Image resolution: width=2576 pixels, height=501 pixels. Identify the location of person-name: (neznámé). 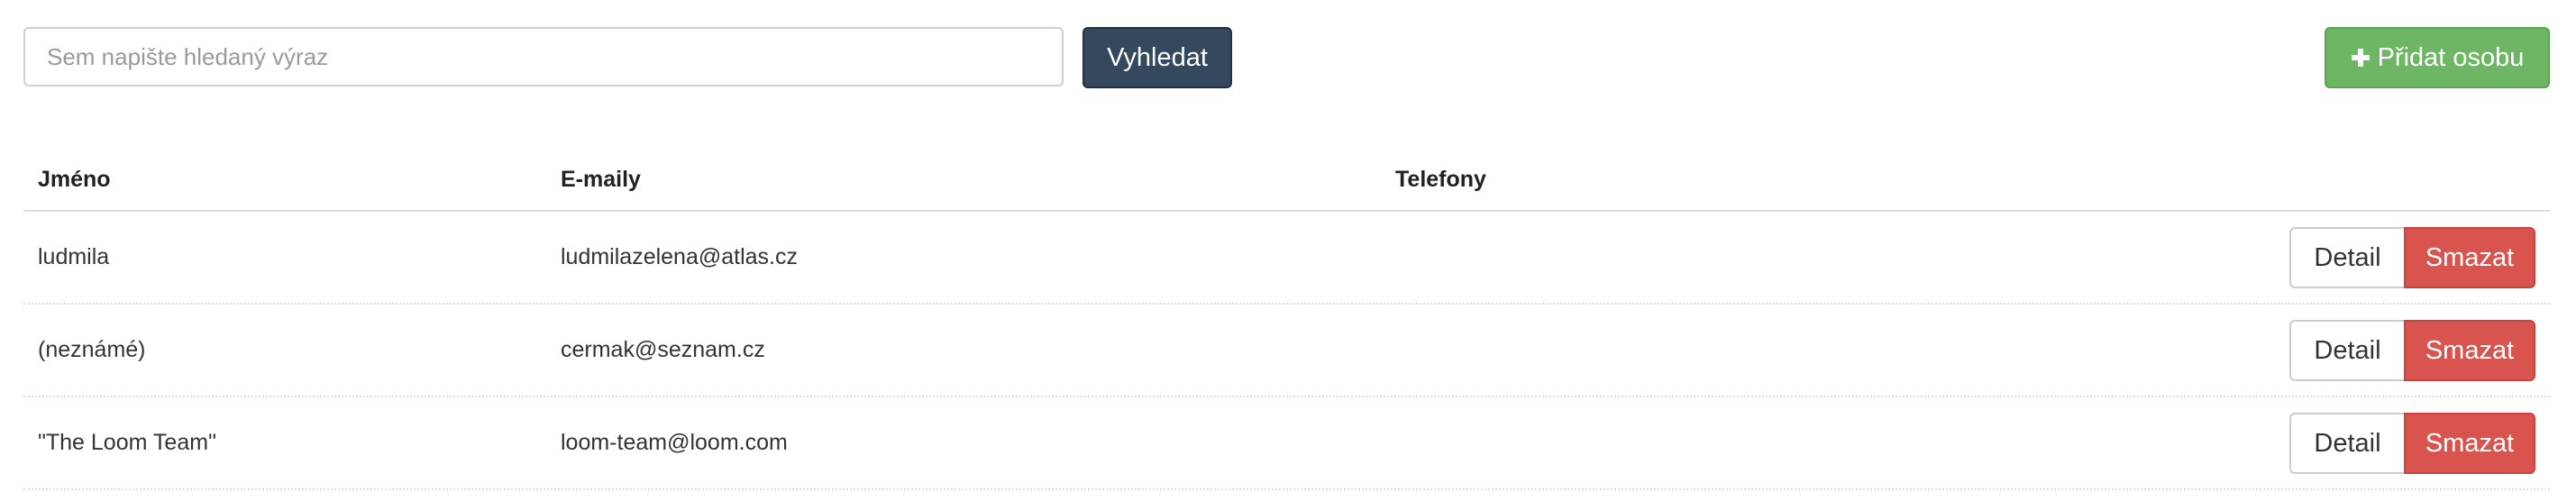
(92, 349).